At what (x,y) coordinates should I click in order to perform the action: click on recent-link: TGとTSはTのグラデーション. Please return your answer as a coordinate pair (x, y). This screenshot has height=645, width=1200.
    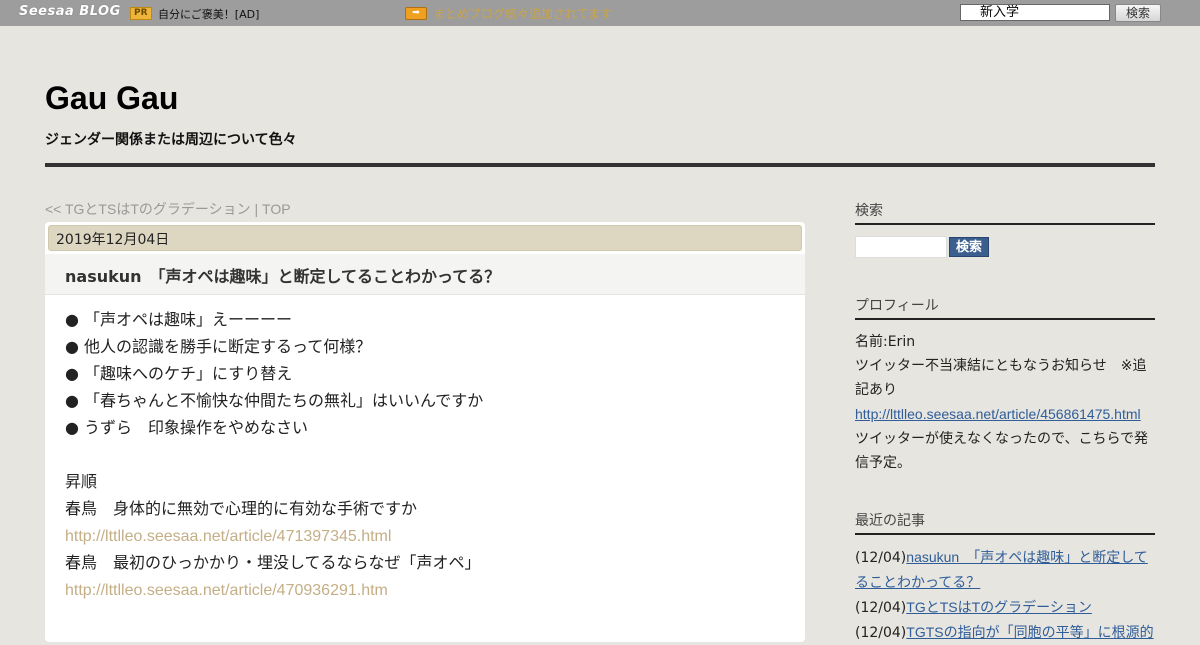
    Looking at the image, I should click on (999, 607).